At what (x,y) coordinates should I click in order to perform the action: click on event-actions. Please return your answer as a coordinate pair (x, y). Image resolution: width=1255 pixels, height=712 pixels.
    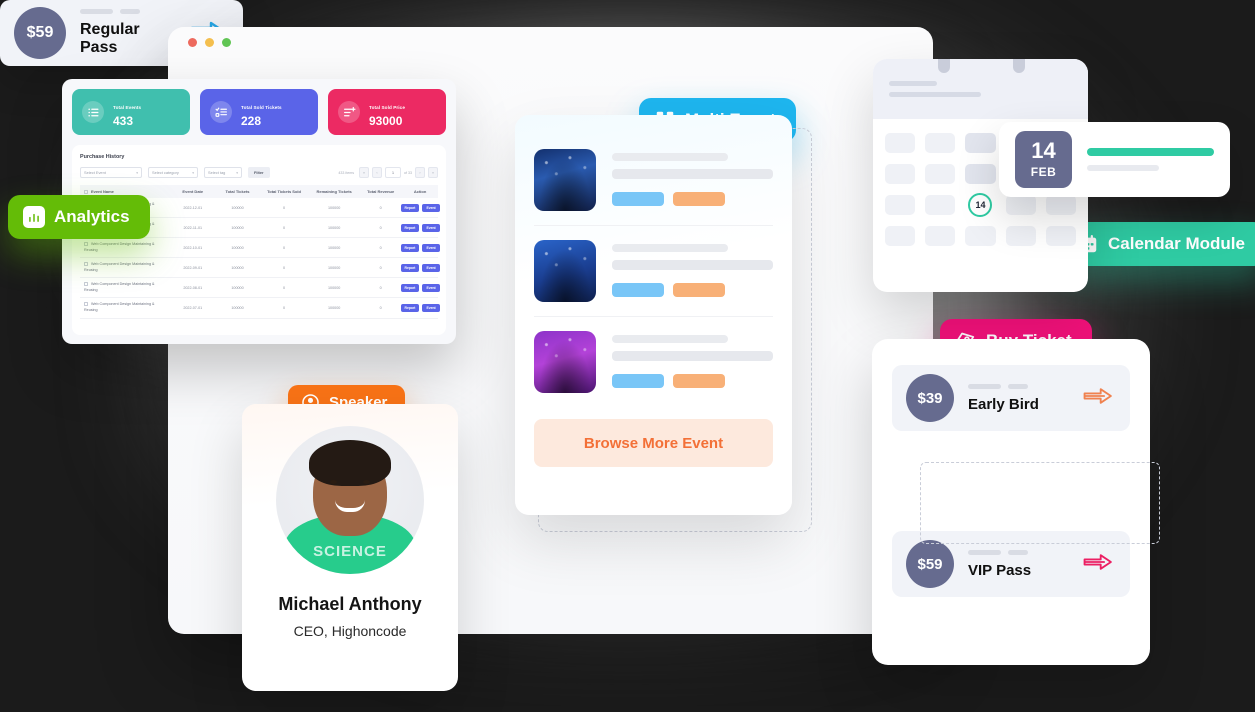
    Looking at the image, I should click on (692, 381).